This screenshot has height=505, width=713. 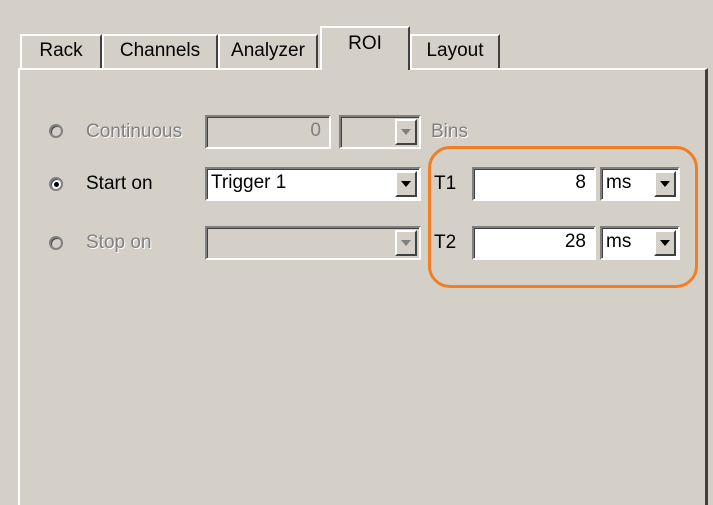 I want to click on t1-unit-value: ms, so click(x=619, y=182).